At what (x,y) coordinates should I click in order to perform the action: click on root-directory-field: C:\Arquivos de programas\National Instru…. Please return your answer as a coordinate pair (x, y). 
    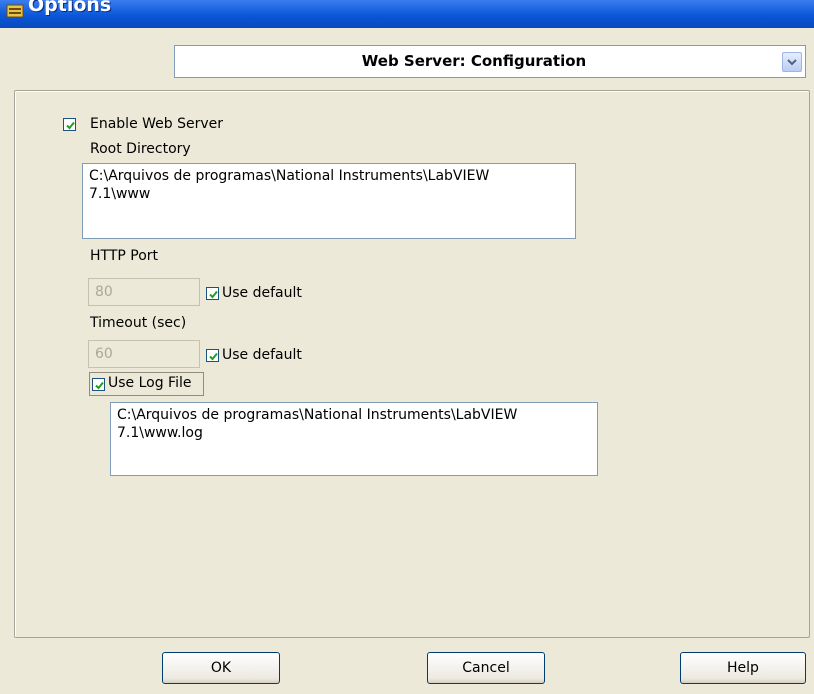
    Looking at the image, I should click on (329, 201).